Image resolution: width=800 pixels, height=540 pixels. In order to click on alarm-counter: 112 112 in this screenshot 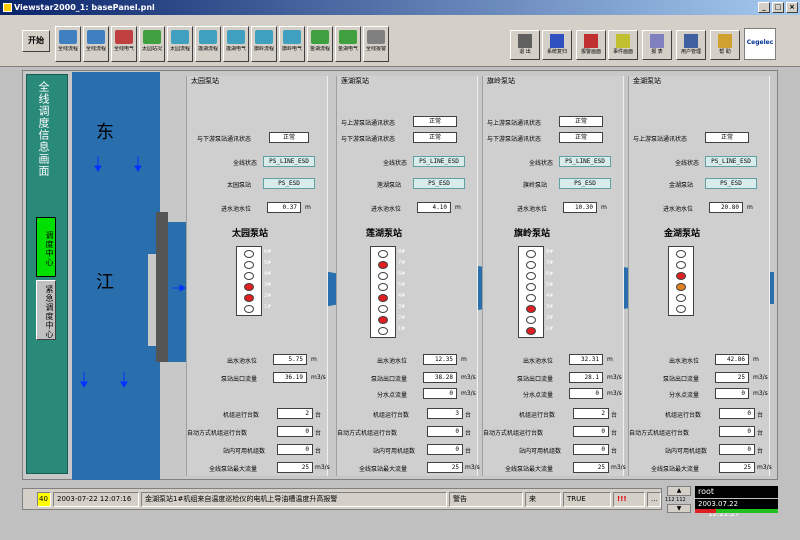, I will do `click(675, 500)`.